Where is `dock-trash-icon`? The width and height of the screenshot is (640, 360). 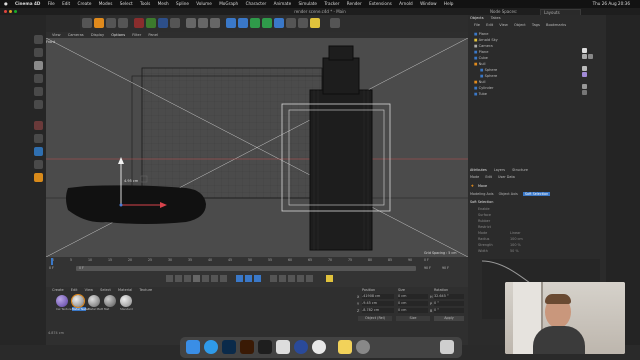
dock-trash-icon is located at coordinates (447, 347).